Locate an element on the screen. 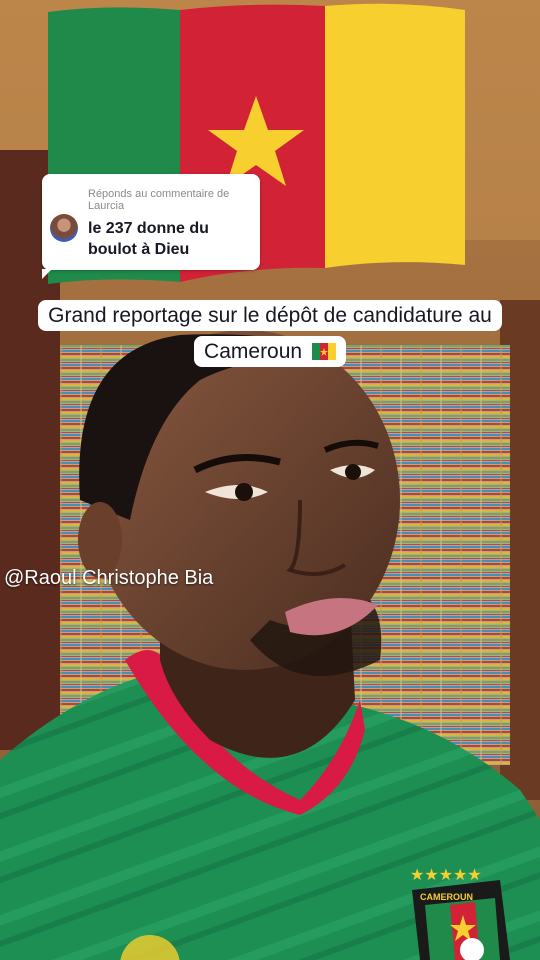 This screenshot has height=960, width=540. commenter-avatar is located at coordinates (64, 228).